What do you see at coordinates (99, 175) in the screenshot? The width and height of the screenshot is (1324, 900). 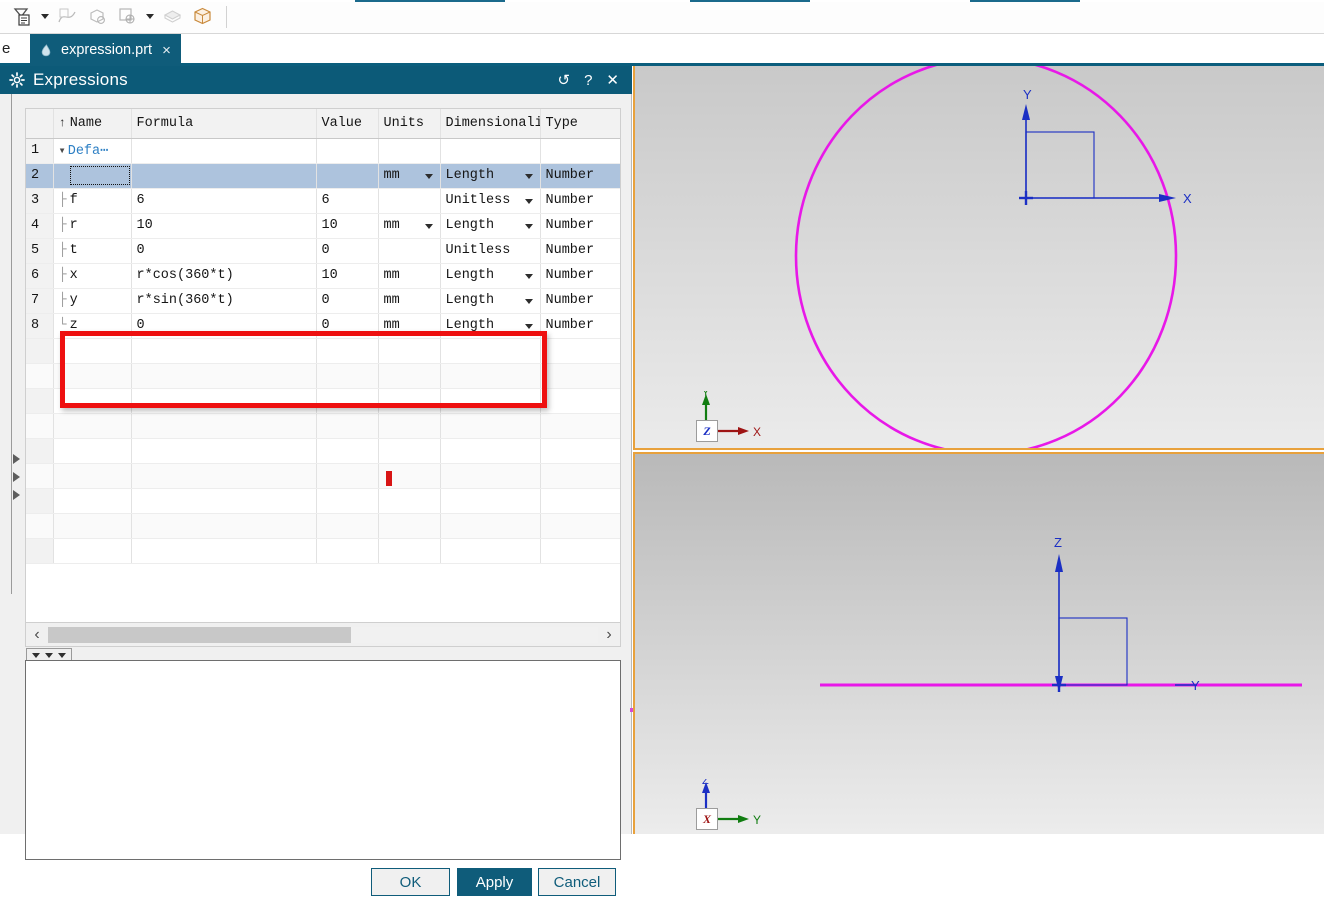 I see `name-edit-field` at bounding box center [99, 175].